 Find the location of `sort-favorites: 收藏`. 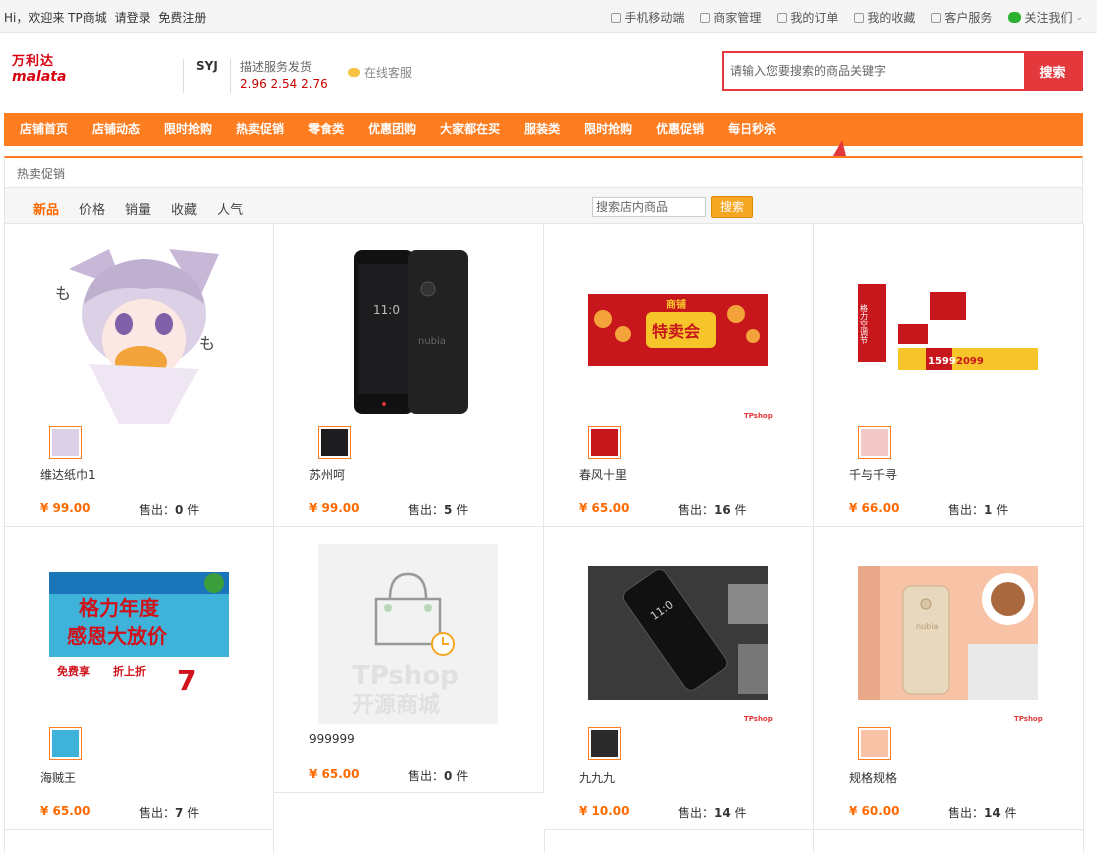

sort-favorites: 收藏 is located at coordinates (184, 208).